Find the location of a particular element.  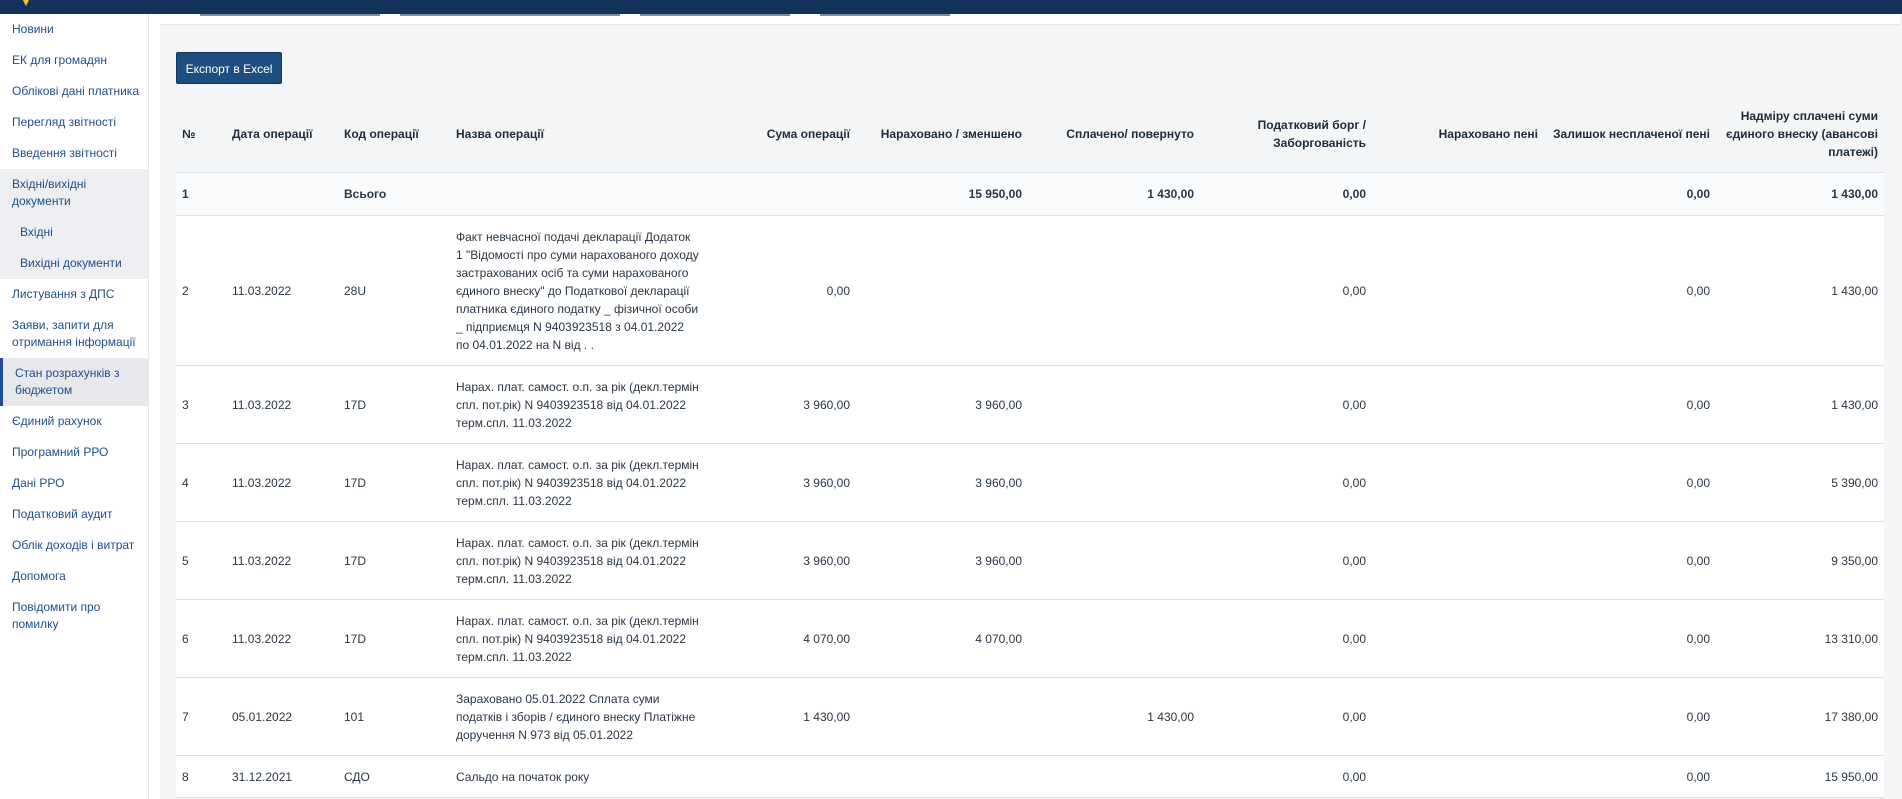

sidebar-item-view-reports: Перегляд звітності is located at coordinates (74, 122).